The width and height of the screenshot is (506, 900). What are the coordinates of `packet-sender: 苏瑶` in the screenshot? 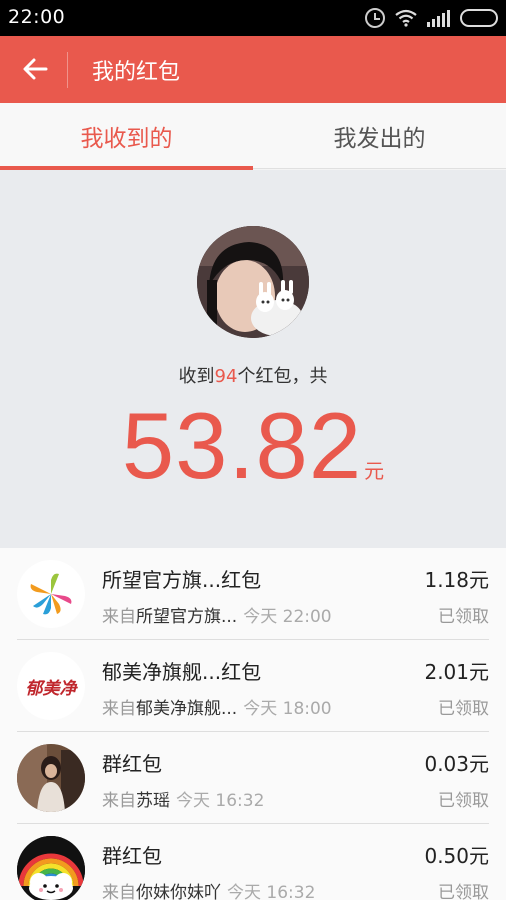 It's located at (153, 801).